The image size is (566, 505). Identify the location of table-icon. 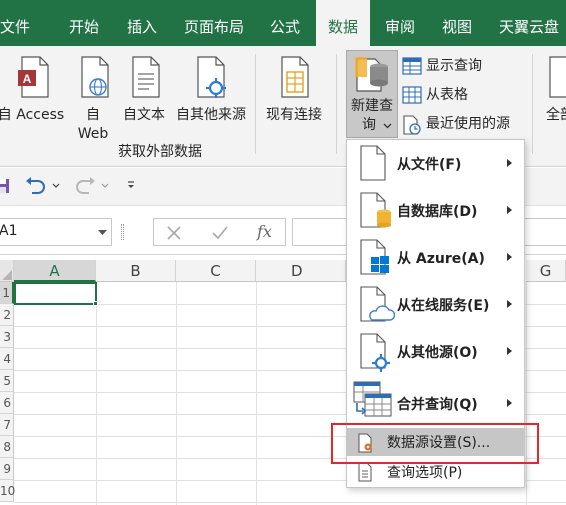
(412, 95).